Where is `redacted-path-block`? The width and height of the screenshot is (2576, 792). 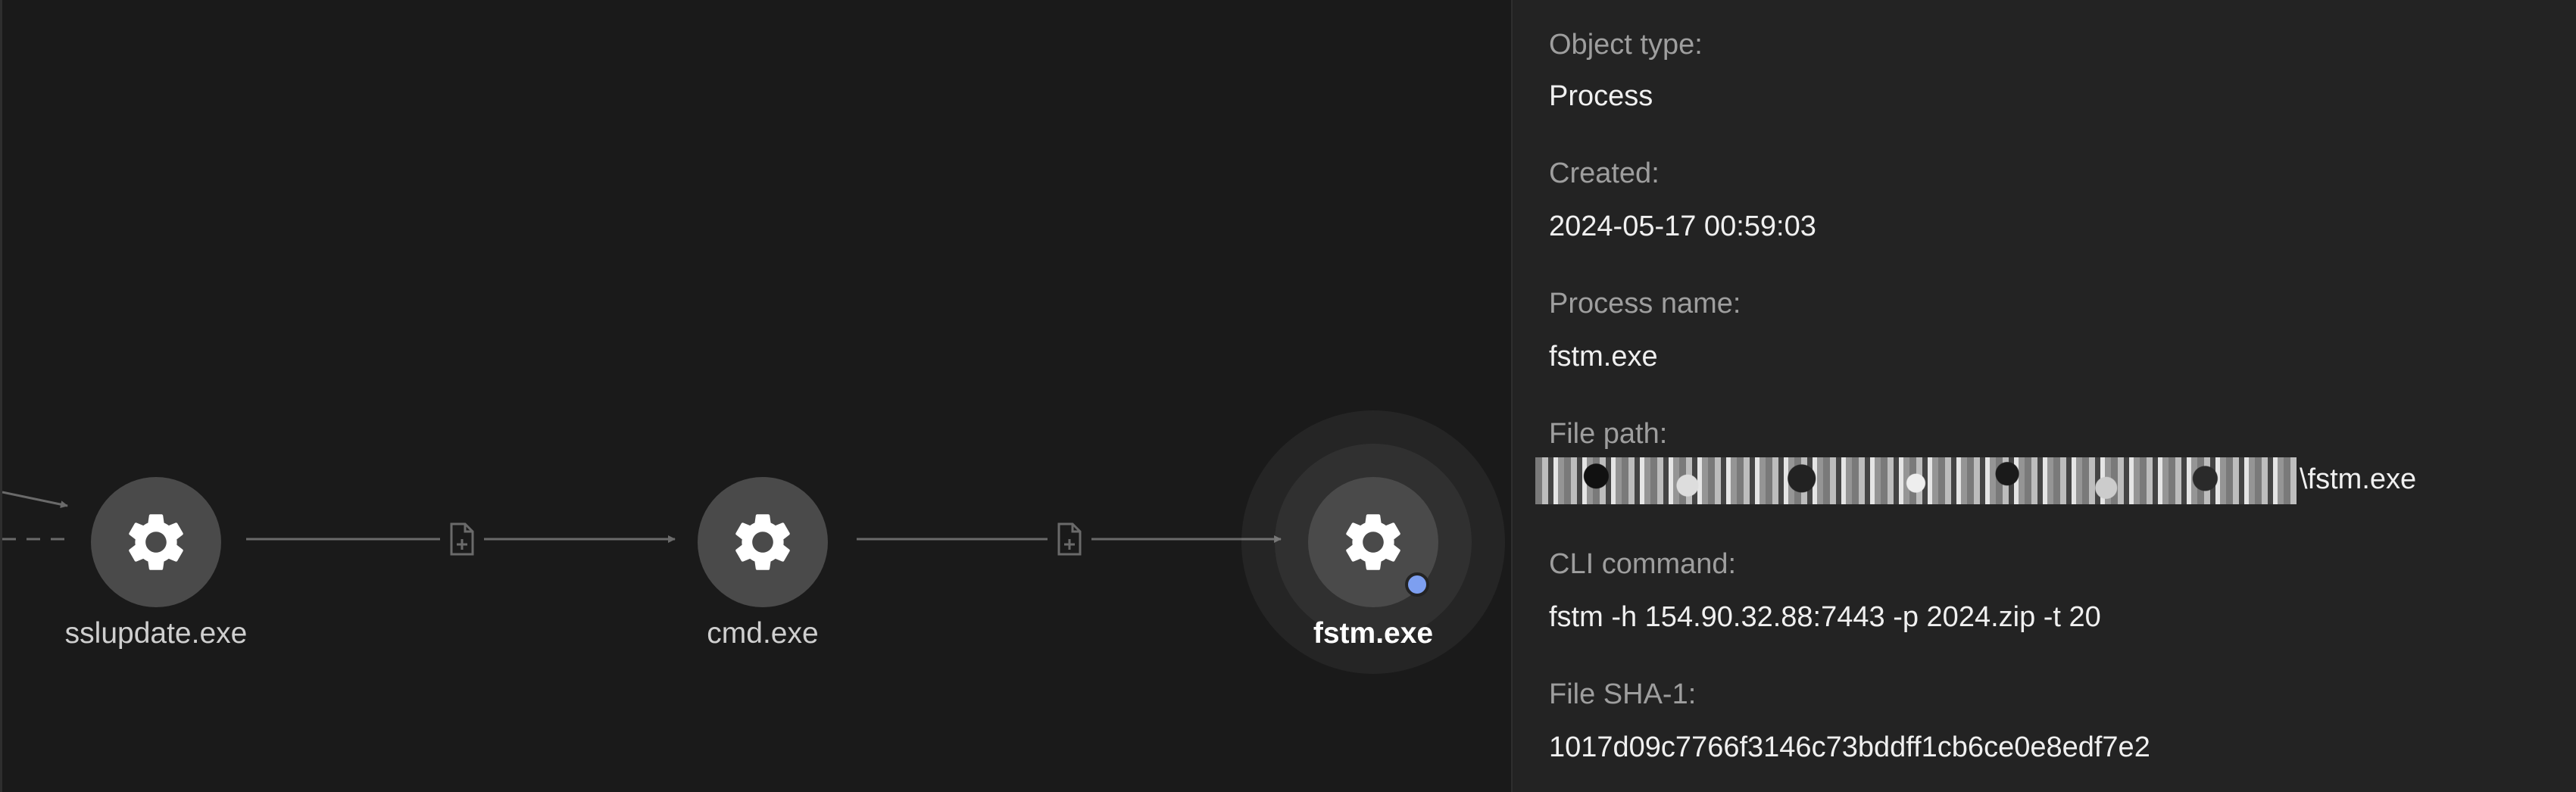 redacted-path-block is located at coordinates (1916, 480).